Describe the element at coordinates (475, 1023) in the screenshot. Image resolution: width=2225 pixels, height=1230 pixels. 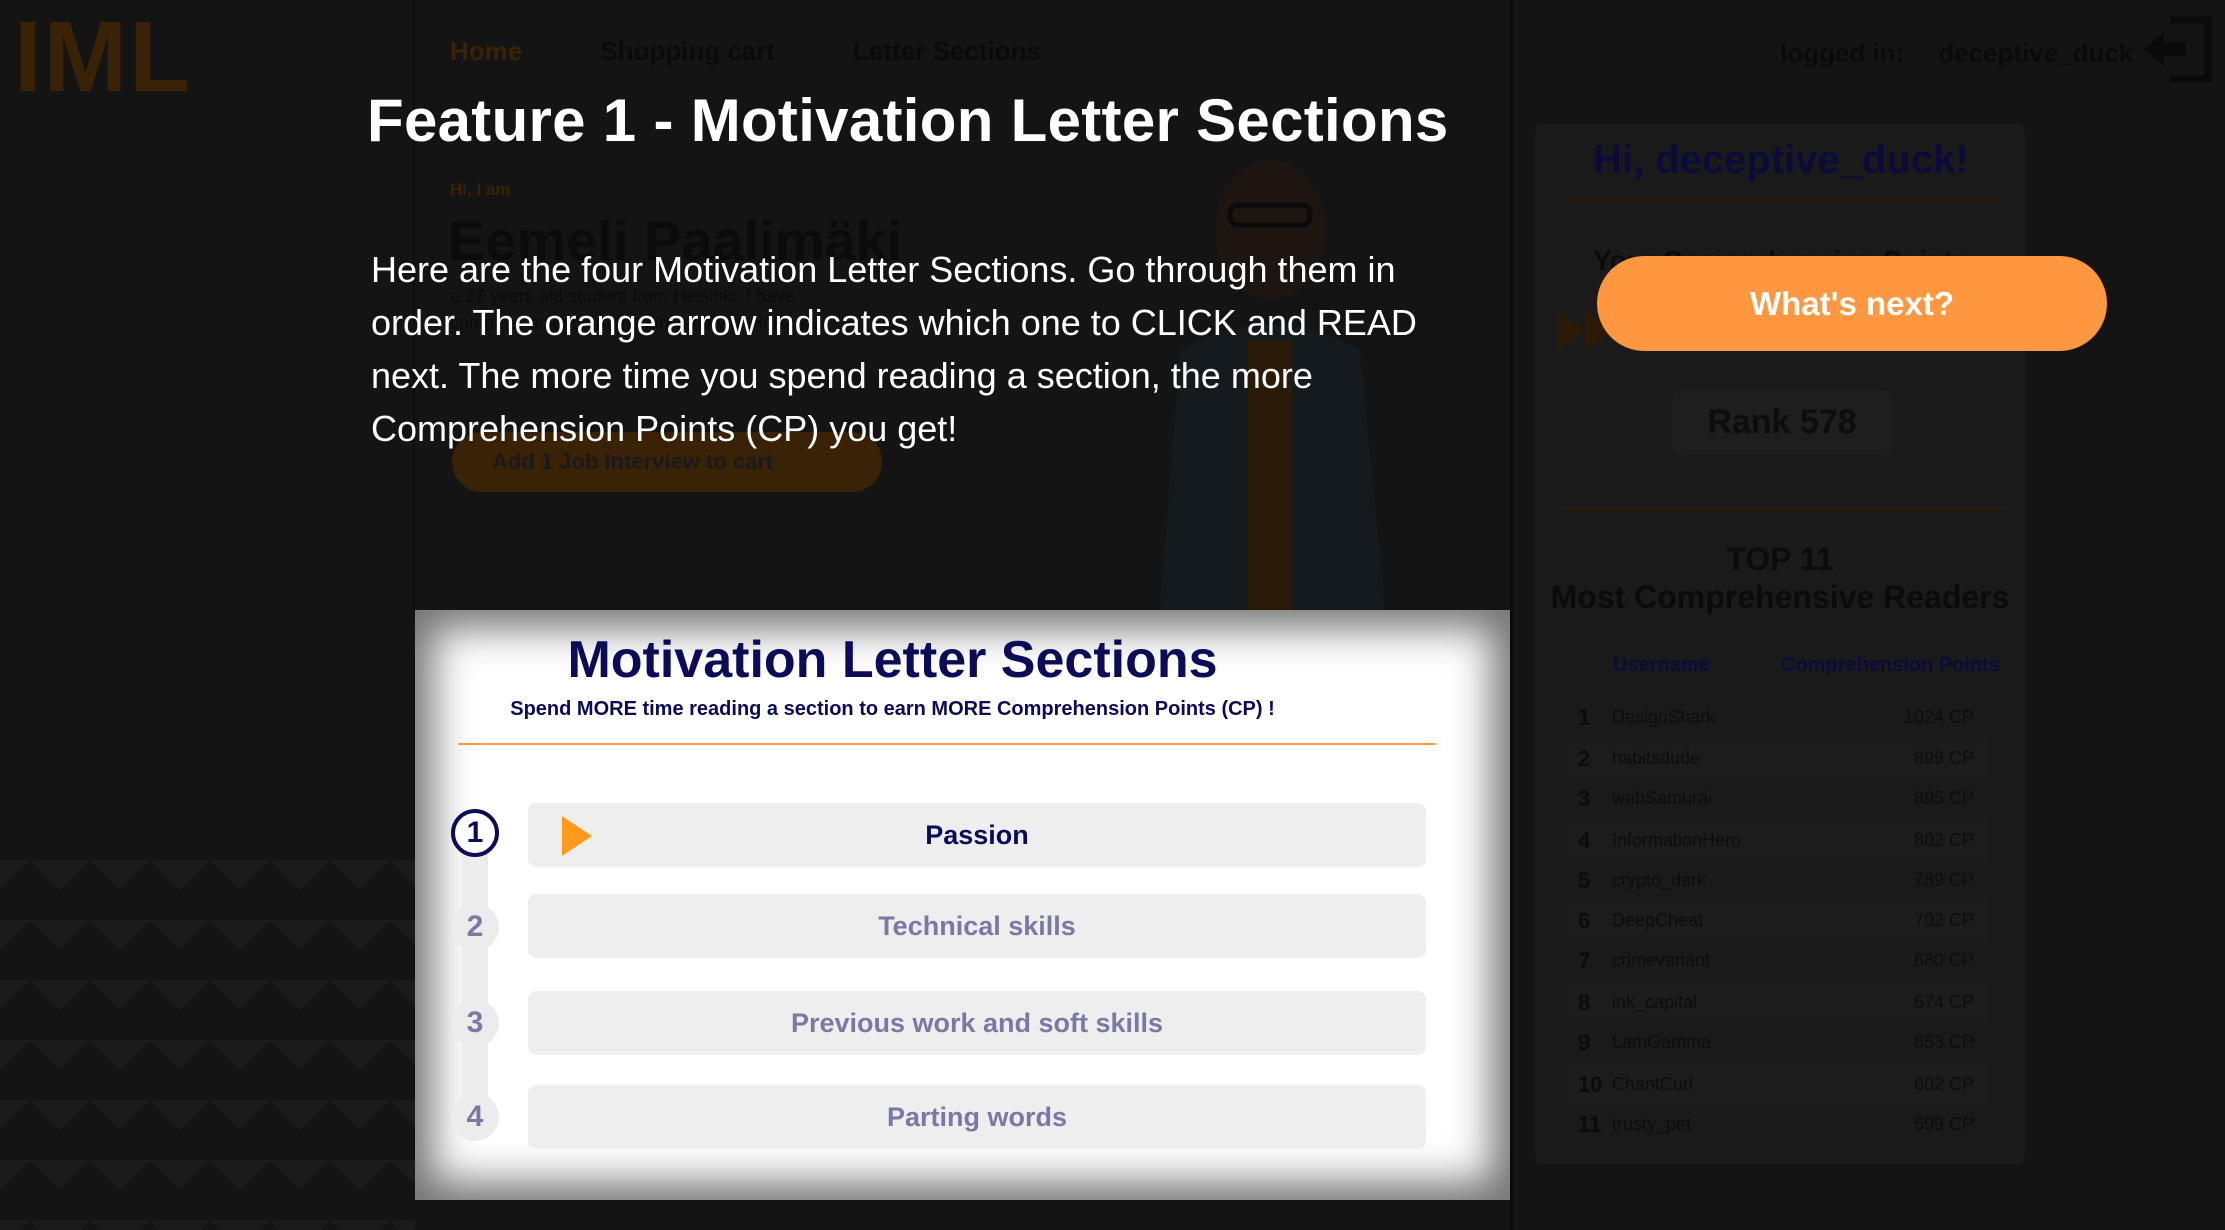
I see `step-number-3: 3` at that location.